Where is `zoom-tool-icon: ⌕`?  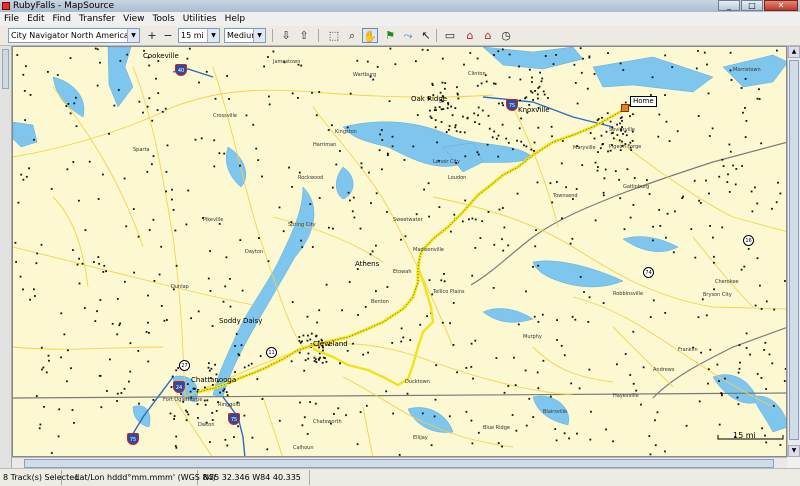
zoom-tool-icon: ⌕ is located at coordinates (352, 35).